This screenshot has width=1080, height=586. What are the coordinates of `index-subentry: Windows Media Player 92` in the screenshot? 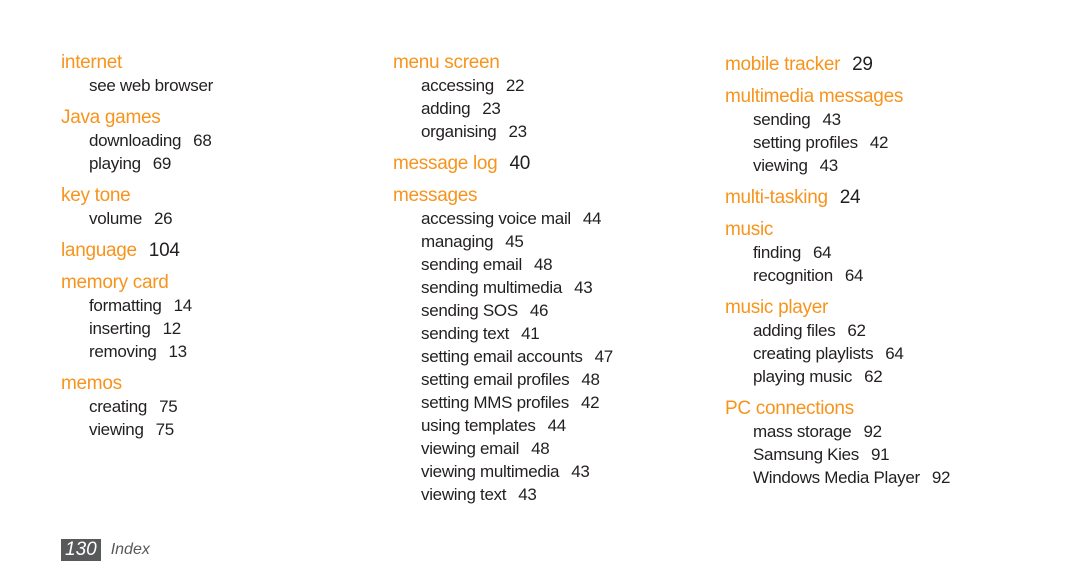 It's located at (838, 477).